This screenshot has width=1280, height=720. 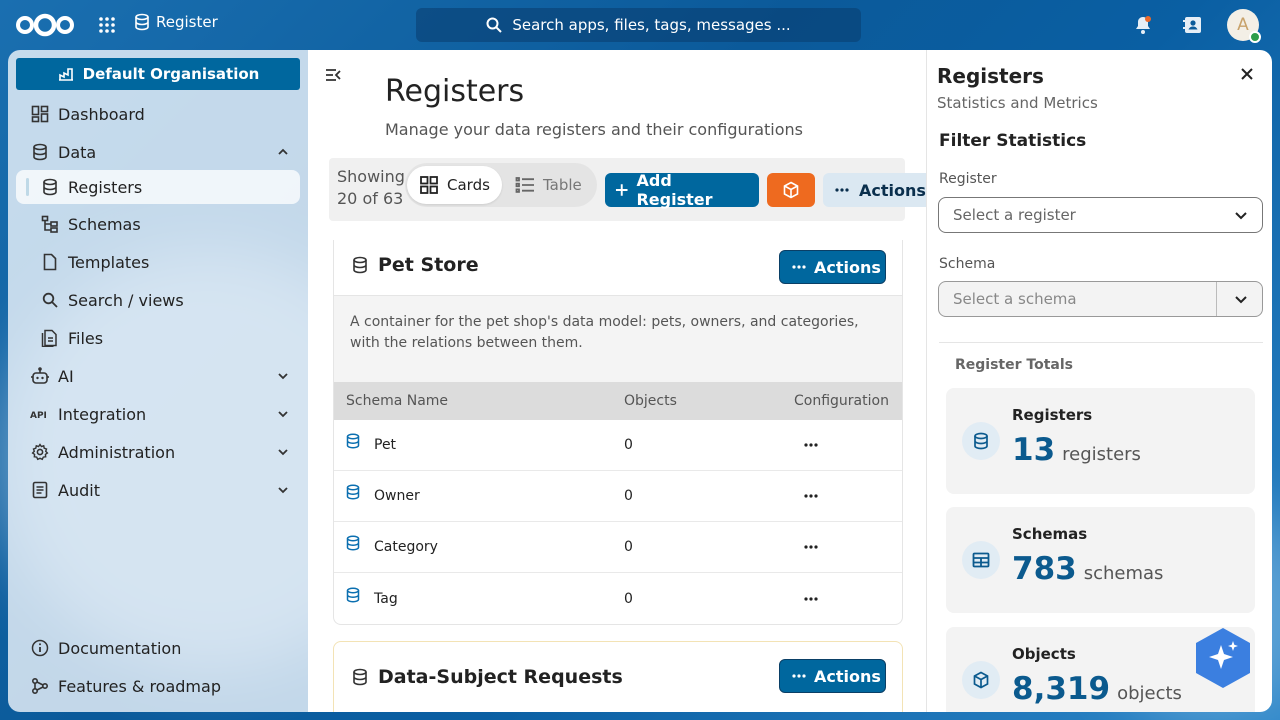 I want to click on sidebar-item-dashboard: Dashboard, so click(x=158, y=114).